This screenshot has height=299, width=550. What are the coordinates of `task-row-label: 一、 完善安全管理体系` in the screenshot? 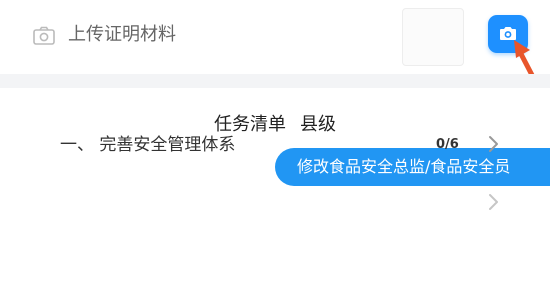 It's located at (148, 145).